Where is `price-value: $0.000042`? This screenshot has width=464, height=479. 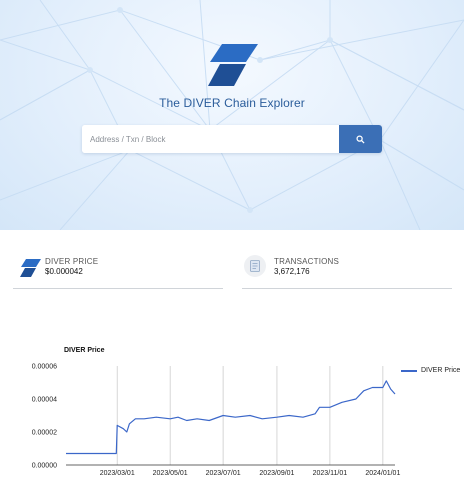 price-value: $0.000042 is located at coordinates (64, 271).